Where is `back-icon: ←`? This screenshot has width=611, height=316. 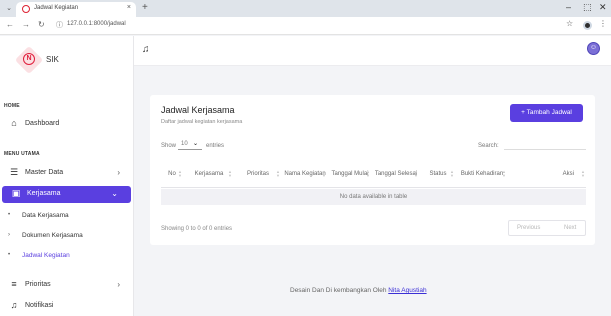 back-icon: ← is located at coordinates (10, 24).